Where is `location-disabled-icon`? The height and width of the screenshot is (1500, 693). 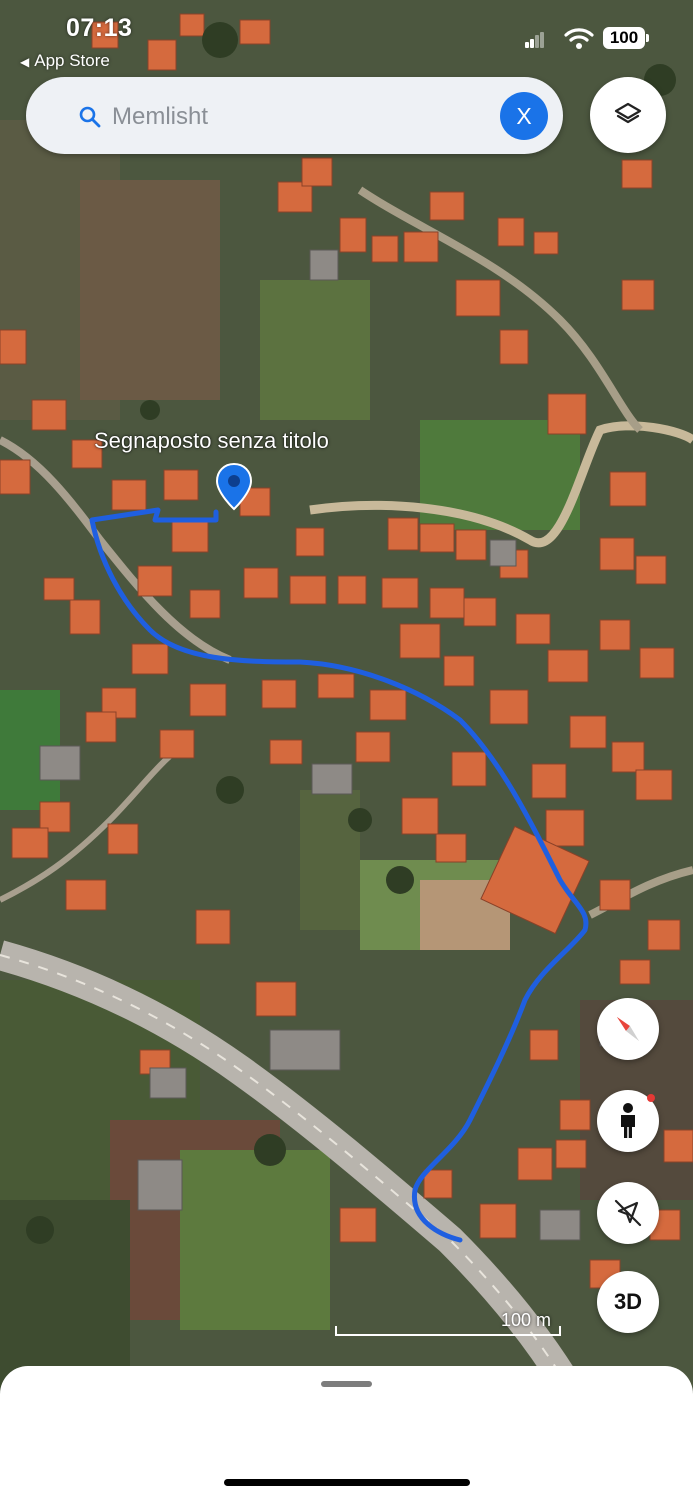 location-disabled-icon is located at coordinates (628, 1213).